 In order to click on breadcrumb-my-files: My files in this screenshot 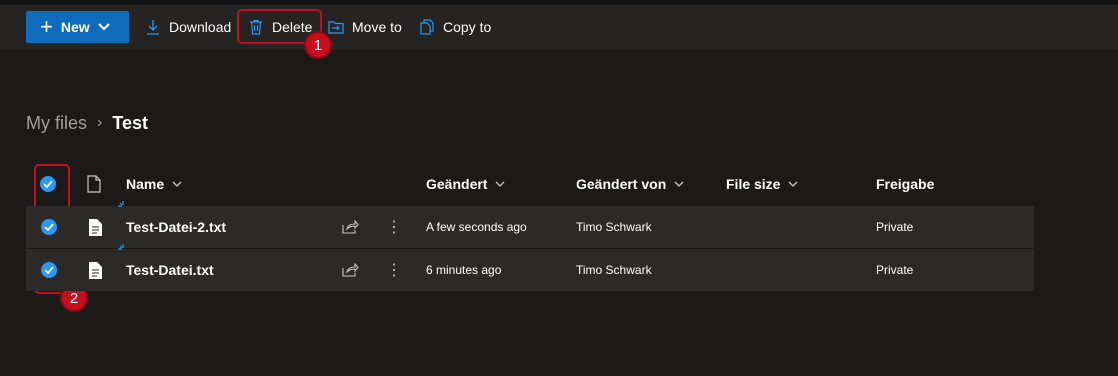, I will do `click(56, 123)`.